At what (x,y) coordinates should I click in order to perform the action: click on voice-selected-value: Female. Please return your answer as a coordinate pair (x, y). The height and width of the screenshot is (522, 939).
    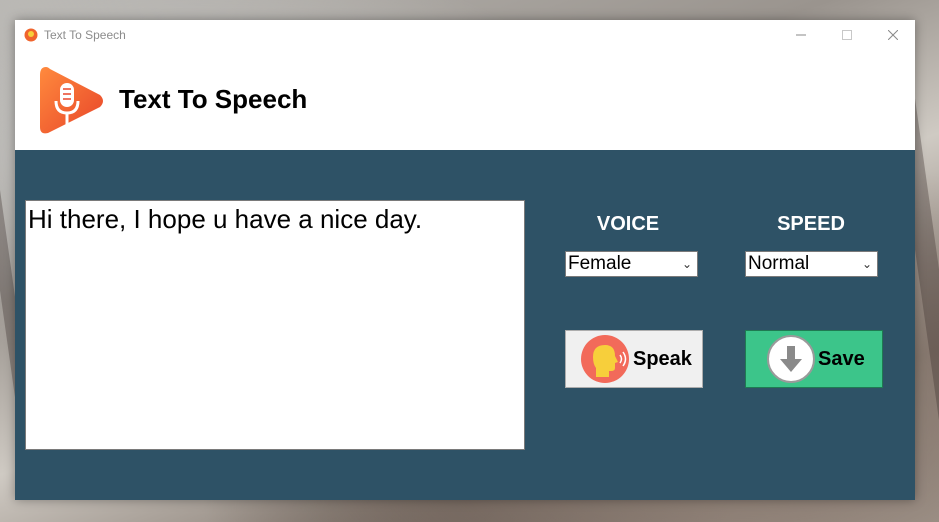
    Looking at the image, I should click on (600, 263).